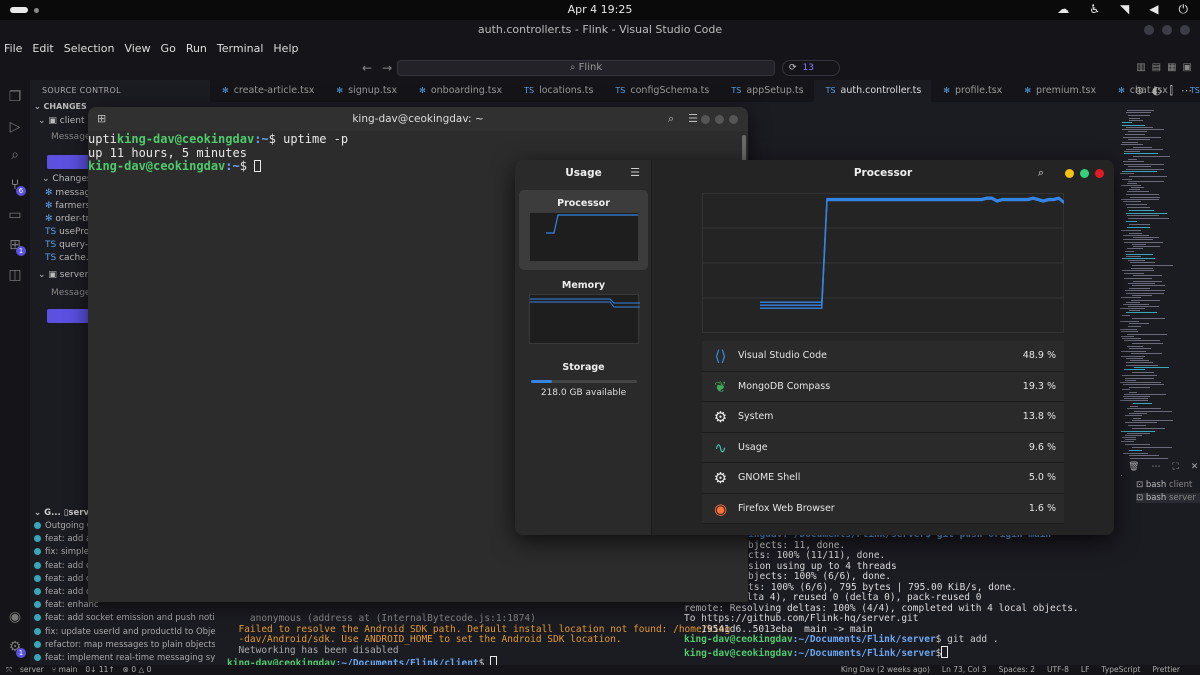  What do you see at coordinates (885, 670) in the screenshot?
I see `git-blame: King Dav (2 weeks ago)` at bounding box center [885, 670].